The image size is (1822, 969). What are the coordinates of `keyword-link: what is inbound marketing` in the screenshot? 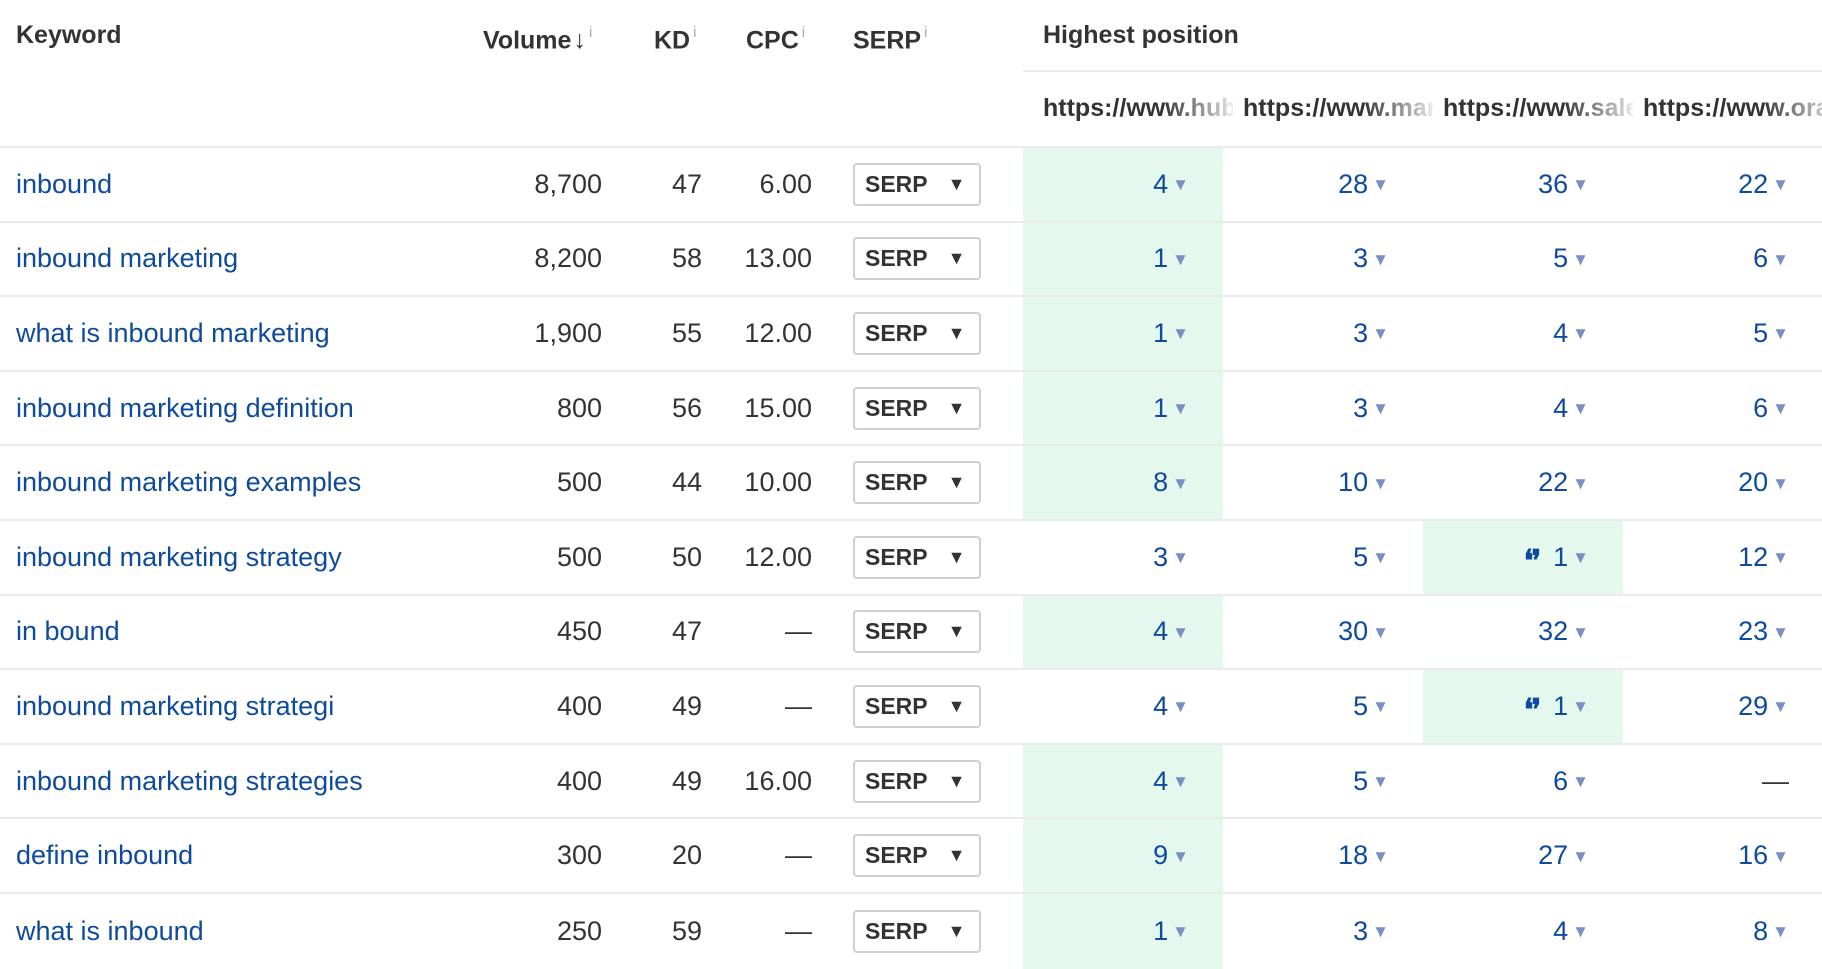 It's located at (173, 333).